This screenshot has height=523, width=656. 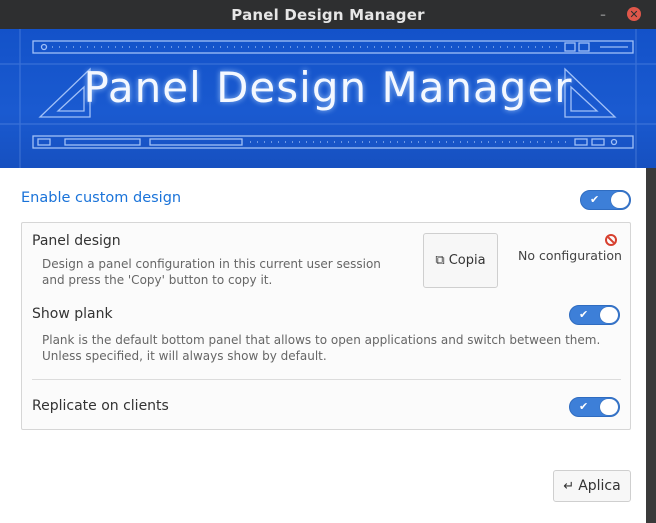 I want to click on minimize-icon: –, so click(x=603, y=14).